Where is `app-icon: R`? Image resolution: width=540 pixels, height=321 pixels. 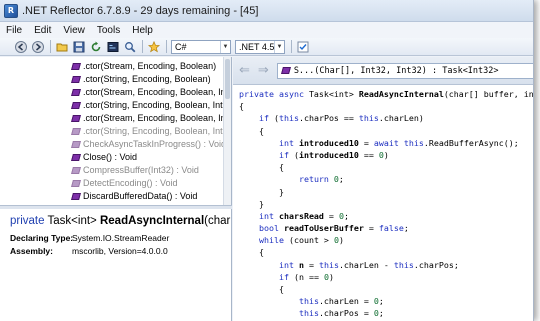
app-icon: R is located at coordinates (11, 10).